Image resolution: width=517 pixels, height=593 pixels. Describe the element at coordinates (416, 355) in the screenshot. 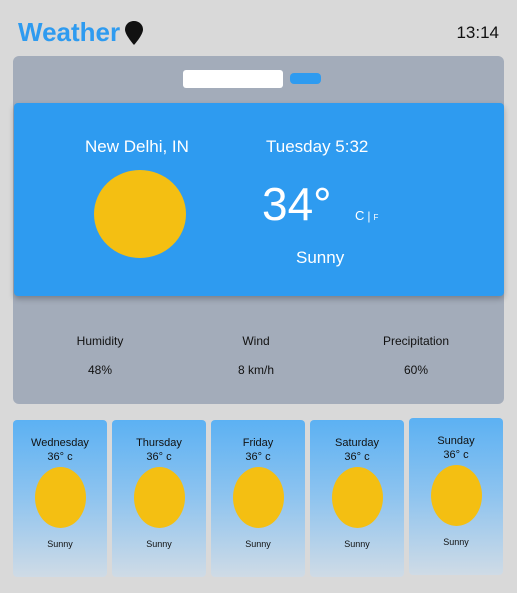

I see `stat-precipitation: Precipitation 60%` at that location.